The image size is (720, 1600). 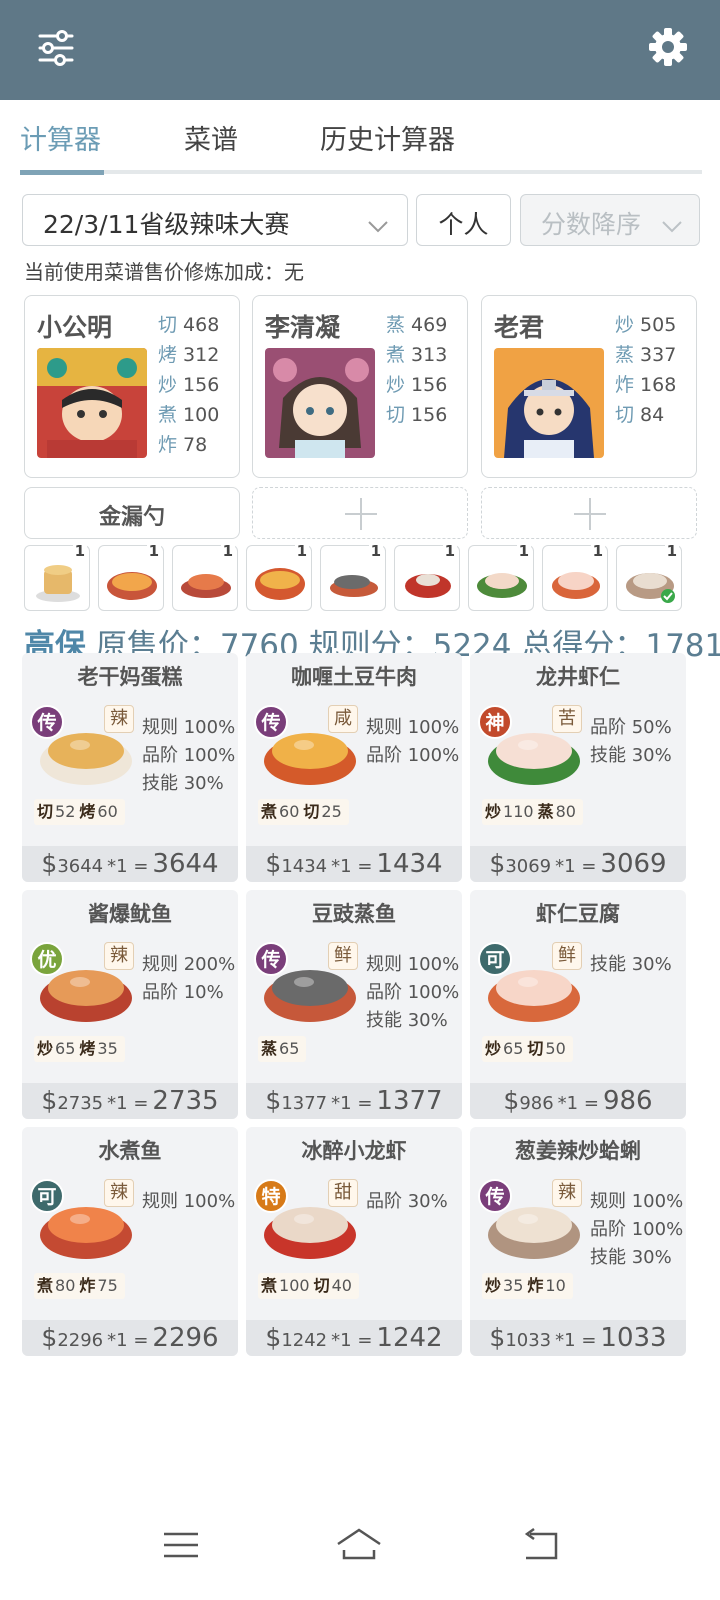 I want to click on recipe-requirement: 煮 100, so click(x=285, y=1285).